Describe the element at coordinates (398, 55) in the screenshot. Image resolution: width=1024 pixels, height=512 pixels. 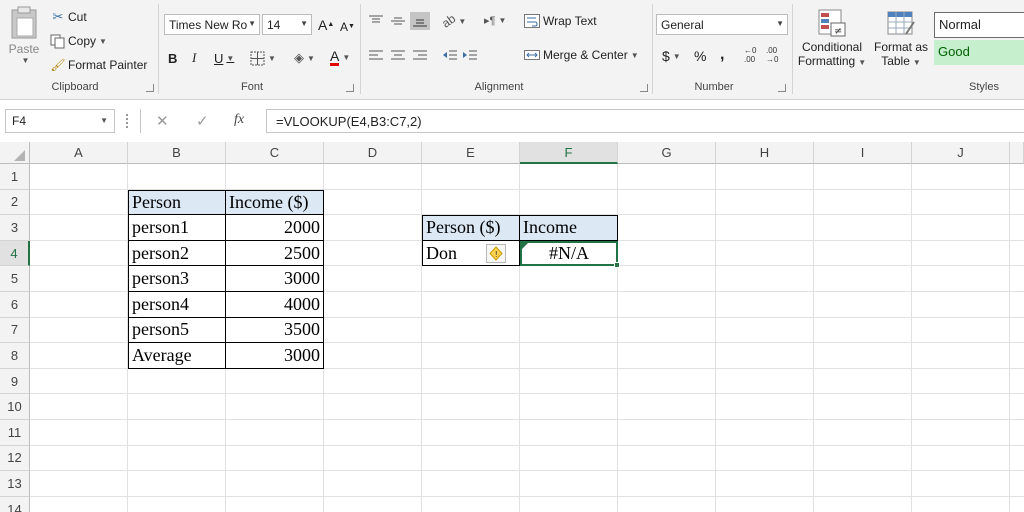
I see `align-center-button` at that location.